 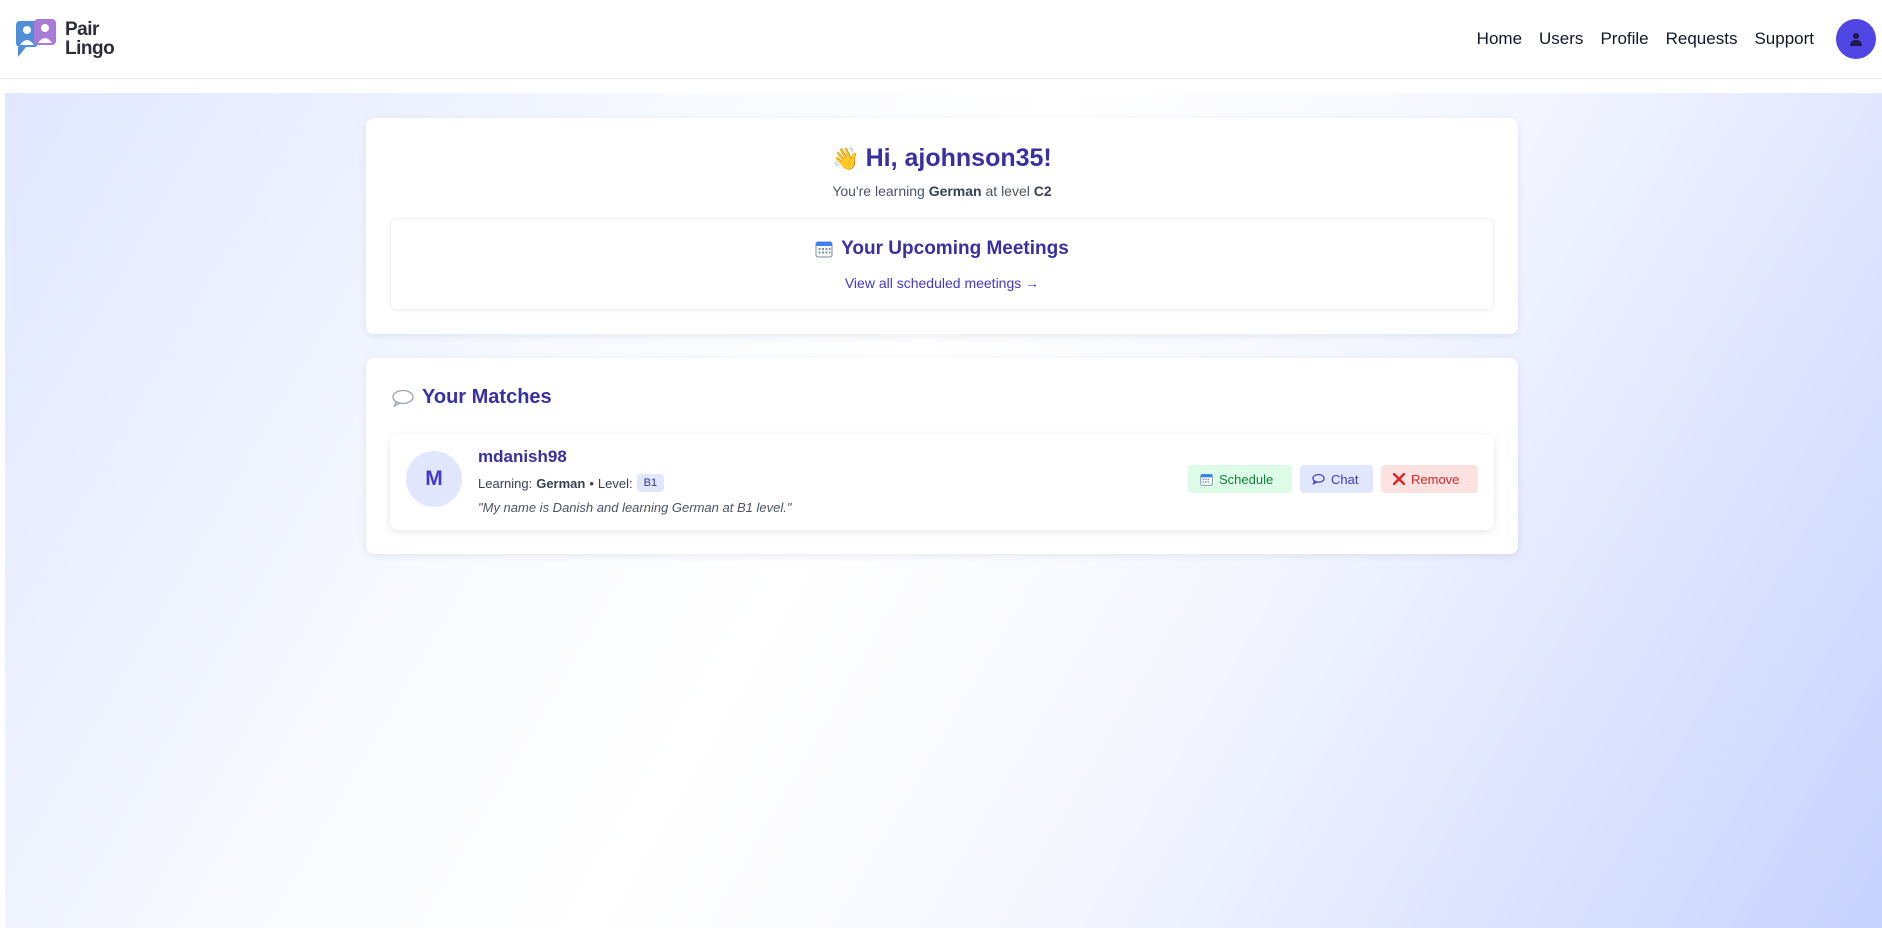 What do you see at coordinates (487, 397) in the screenshot?
I see `matches-title-text: Your Matches` at bounding box center [487, 397].